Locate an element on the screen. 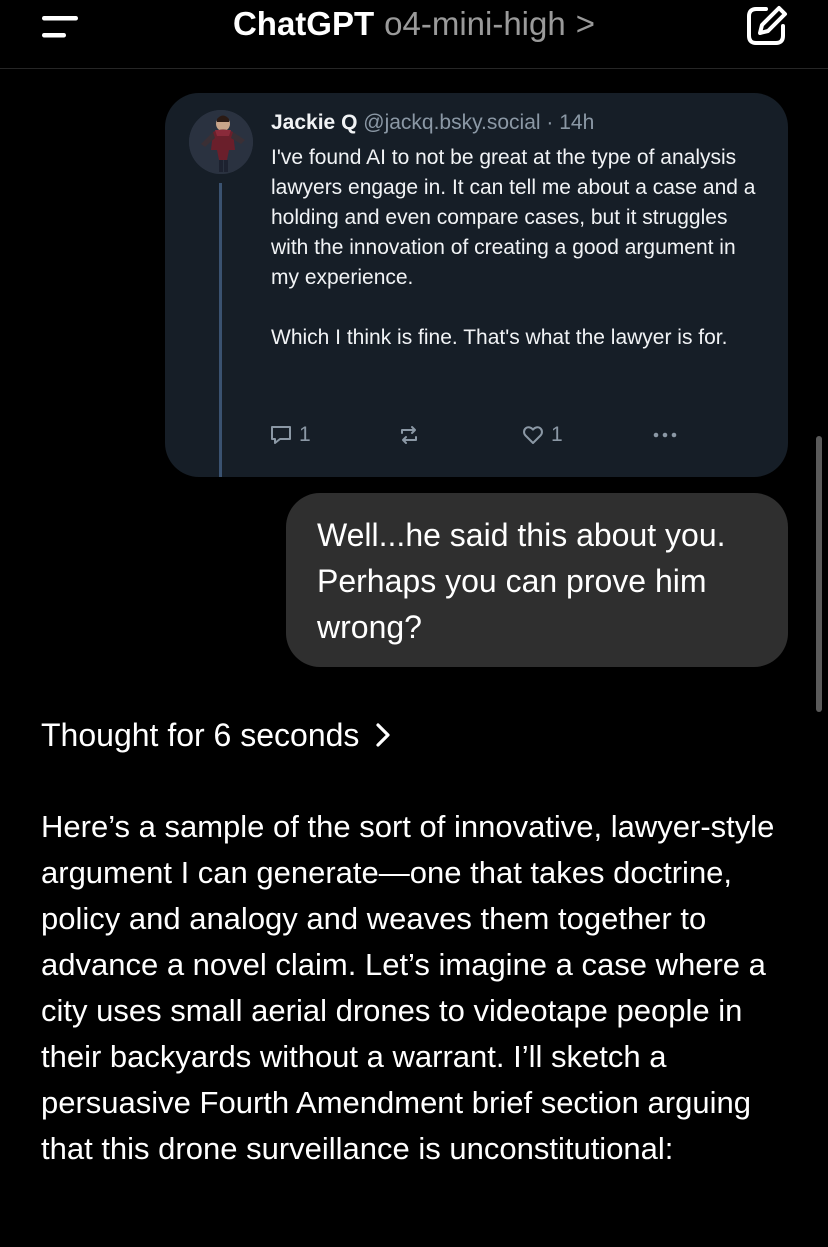 This screenshot has width=828, height=1247. thought-label: Thought for 6 seconds is located at coordinates (200, 735).